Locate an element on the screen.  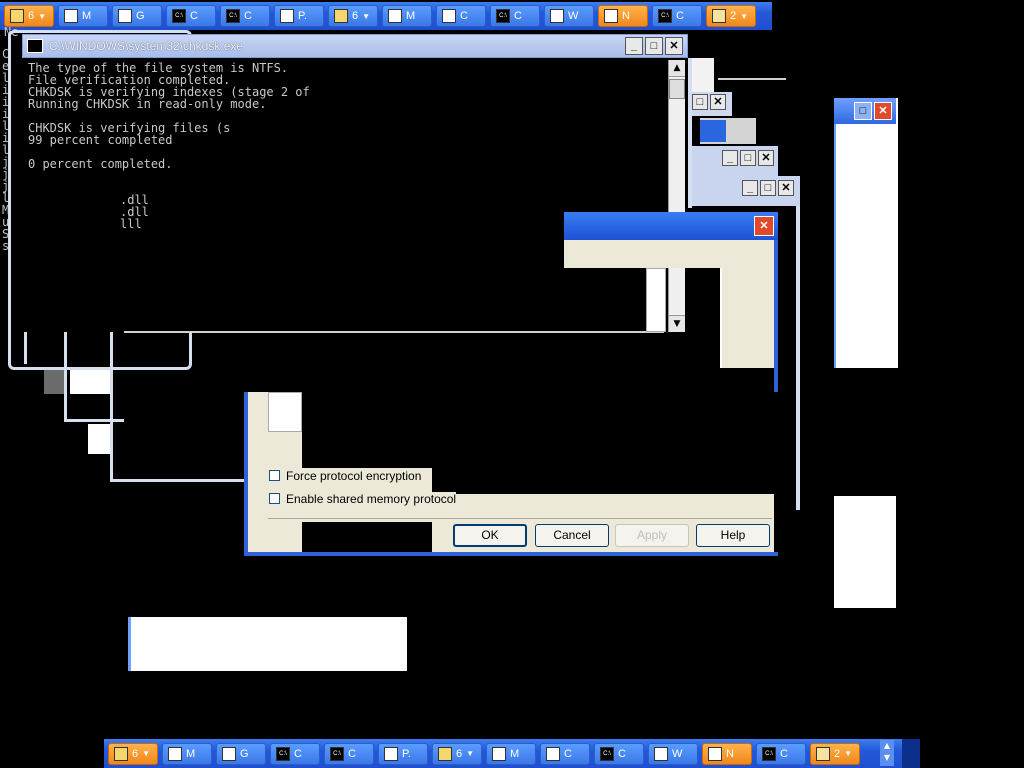
console-line: 99 percent completed is located at coordinates (100, 140).